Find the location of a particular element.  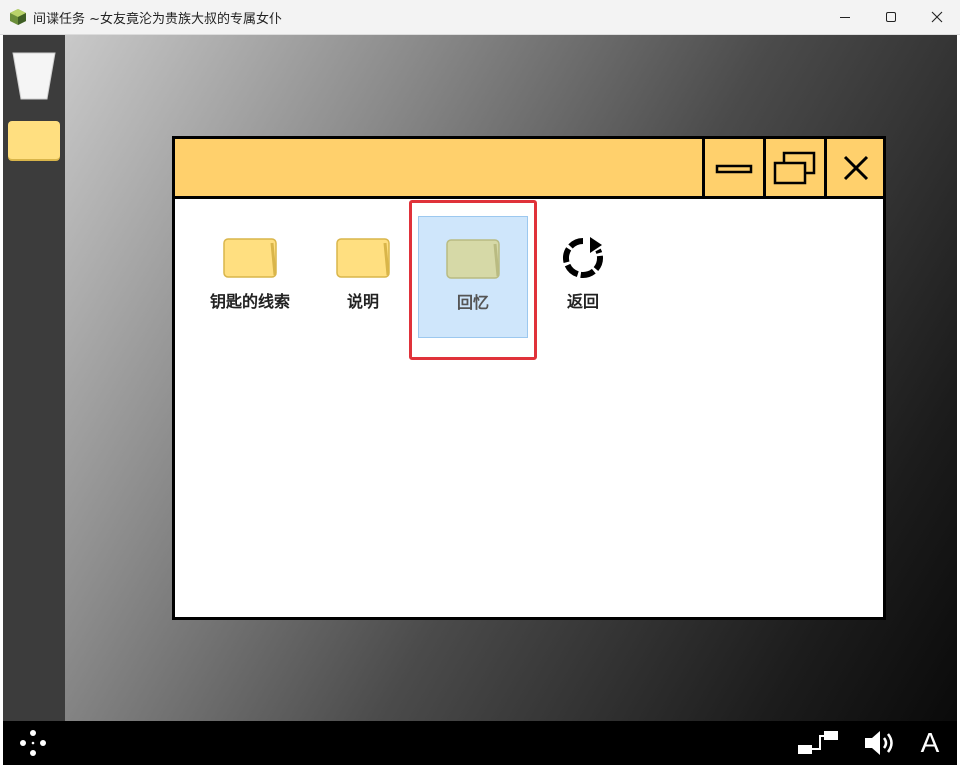

text-size-button: A is located at coordinates (930, 743).